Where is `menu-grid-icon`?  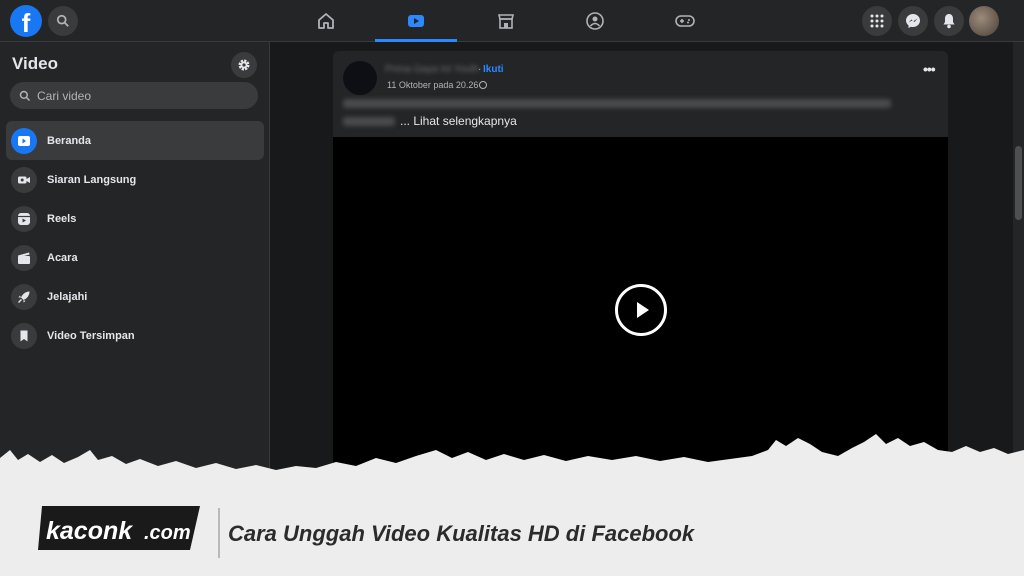 menu-grid-icon is located at coordinates (877, 21).